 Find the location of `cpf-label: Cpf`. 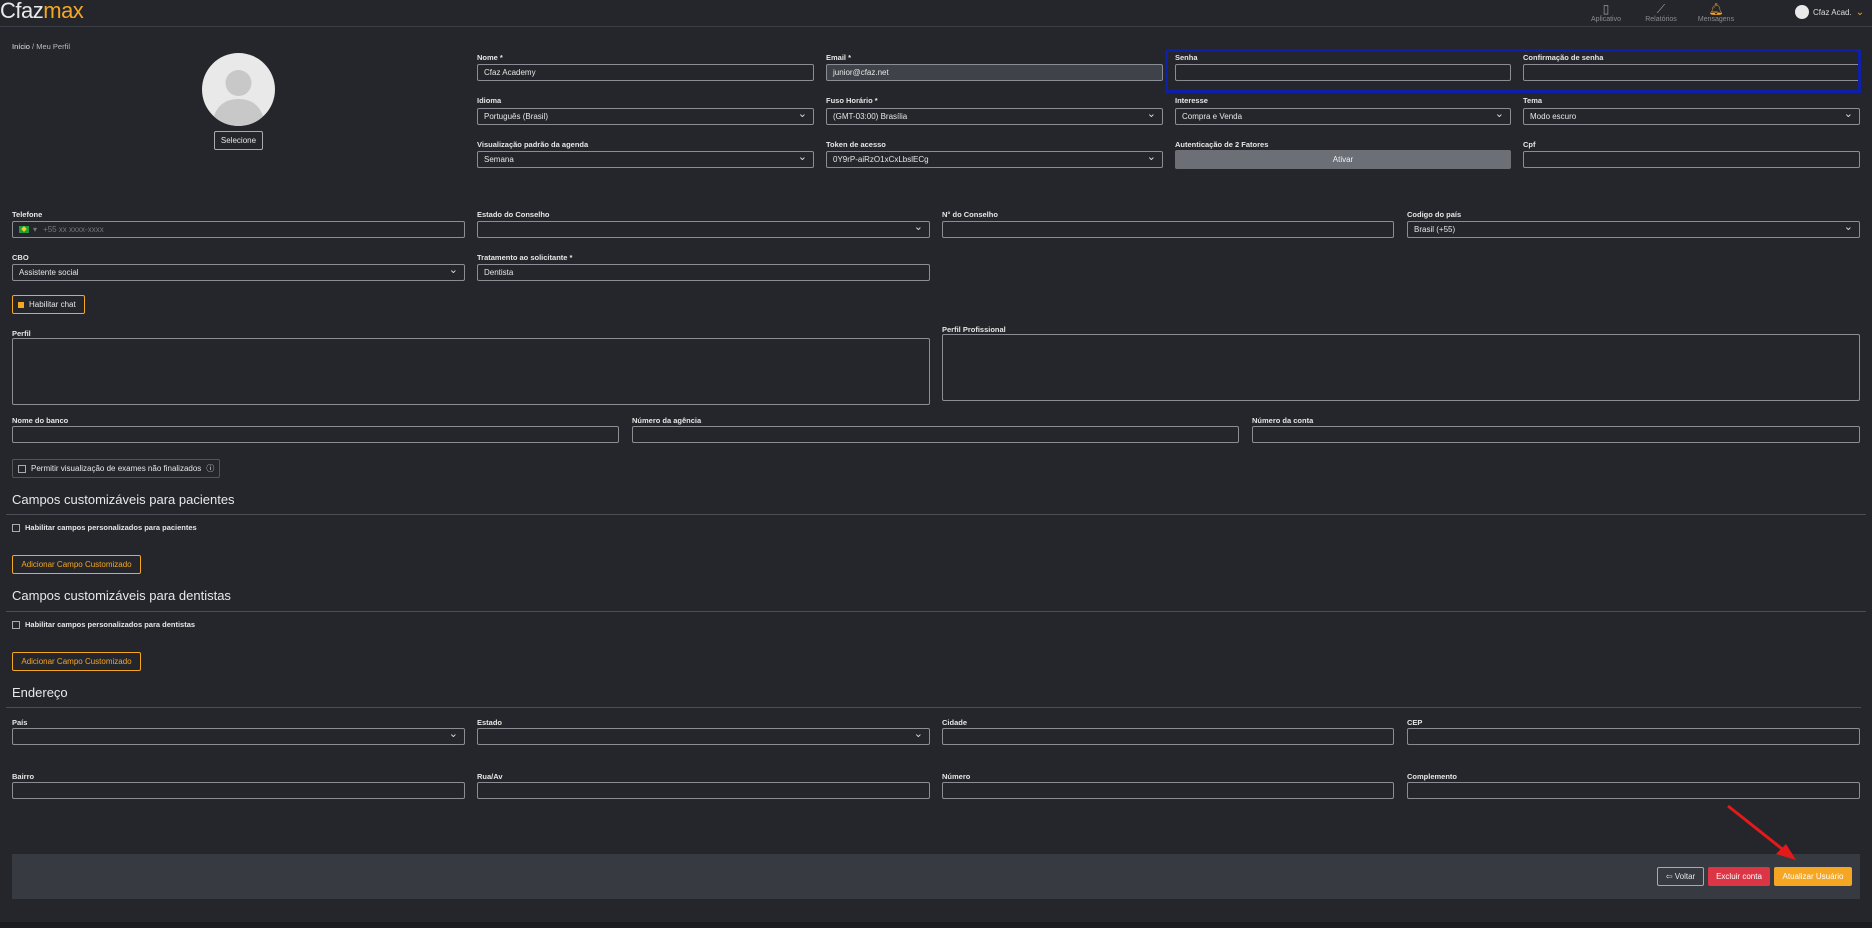

cpf-label: Cpf is located at coordinates (1529, 144).